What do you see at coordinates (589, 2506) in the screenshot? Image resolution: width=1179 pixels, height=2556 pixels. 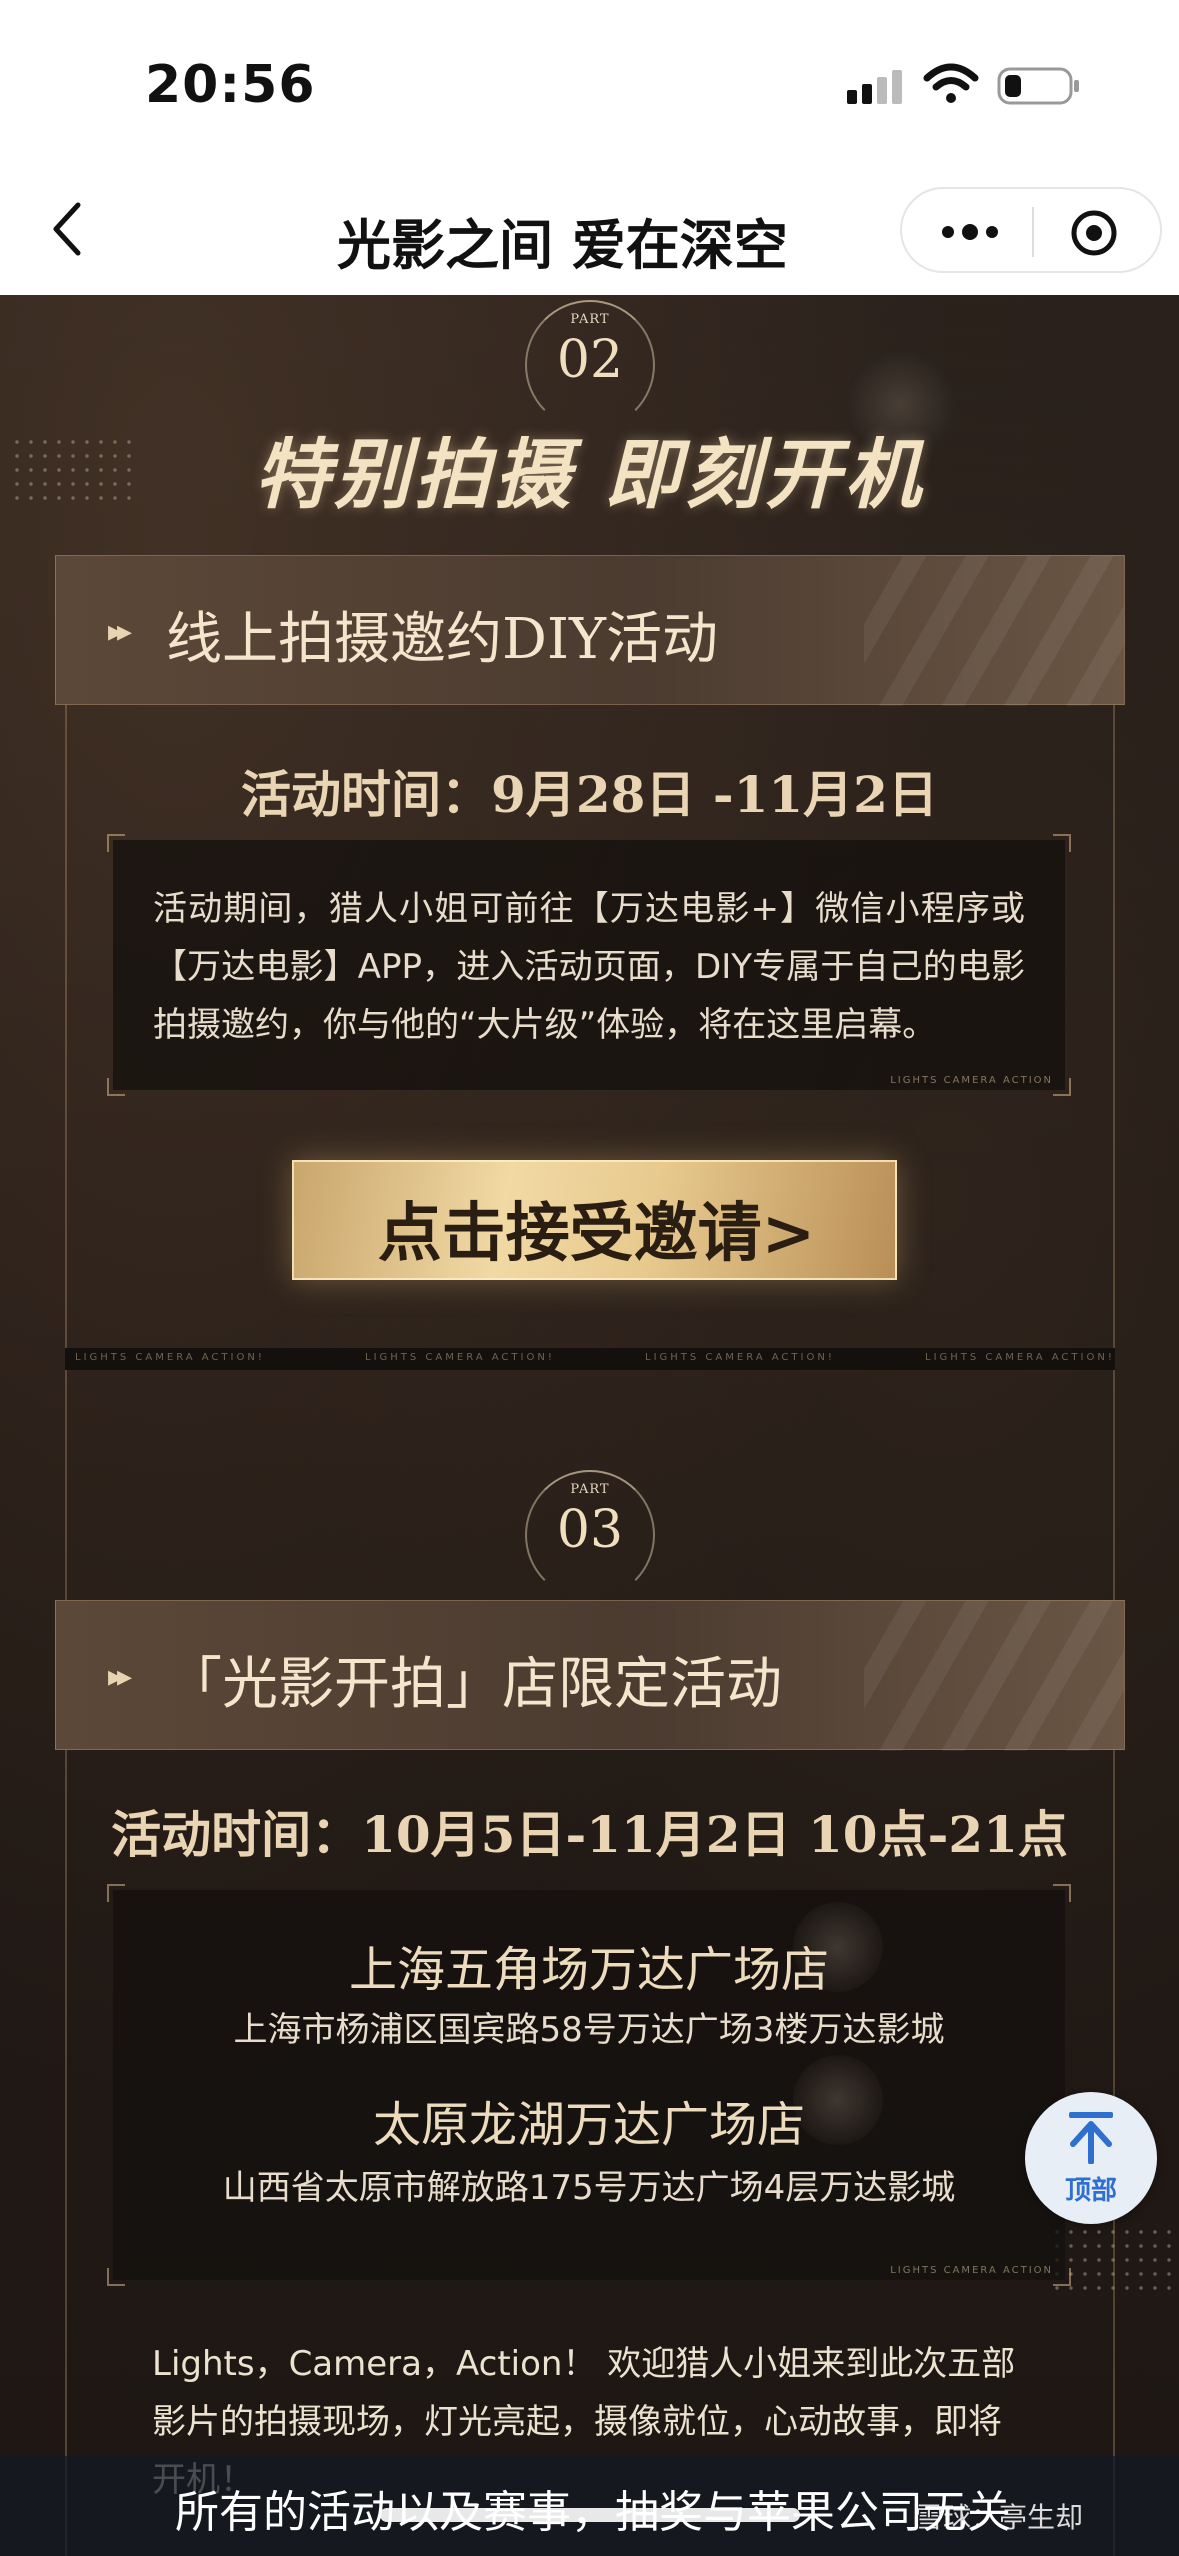 I see `caption-overlay: 所有的活动以及赛事，抽奖与苹果公司无关 雪球：亭生却` at bounding box center [589, 2506].